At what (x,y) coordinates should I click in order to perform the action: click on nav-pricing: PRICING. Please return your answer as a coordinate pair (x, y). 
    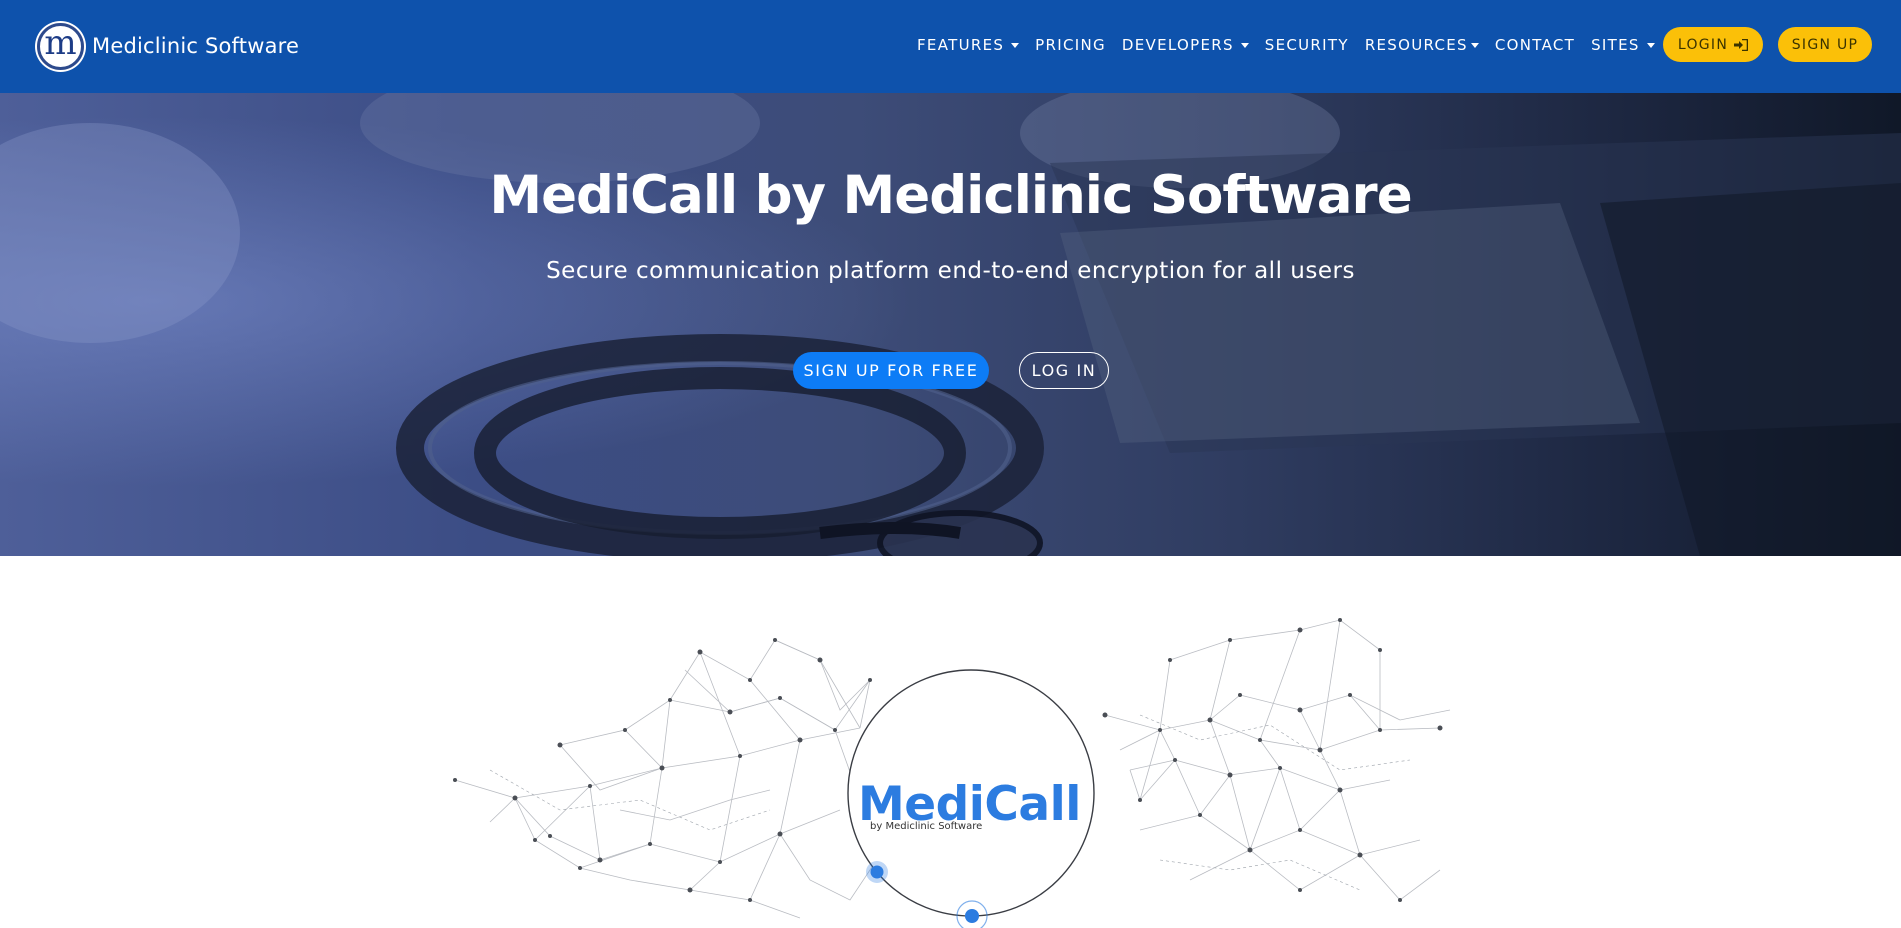
    Looking at the image, I should click on (1070, 45).